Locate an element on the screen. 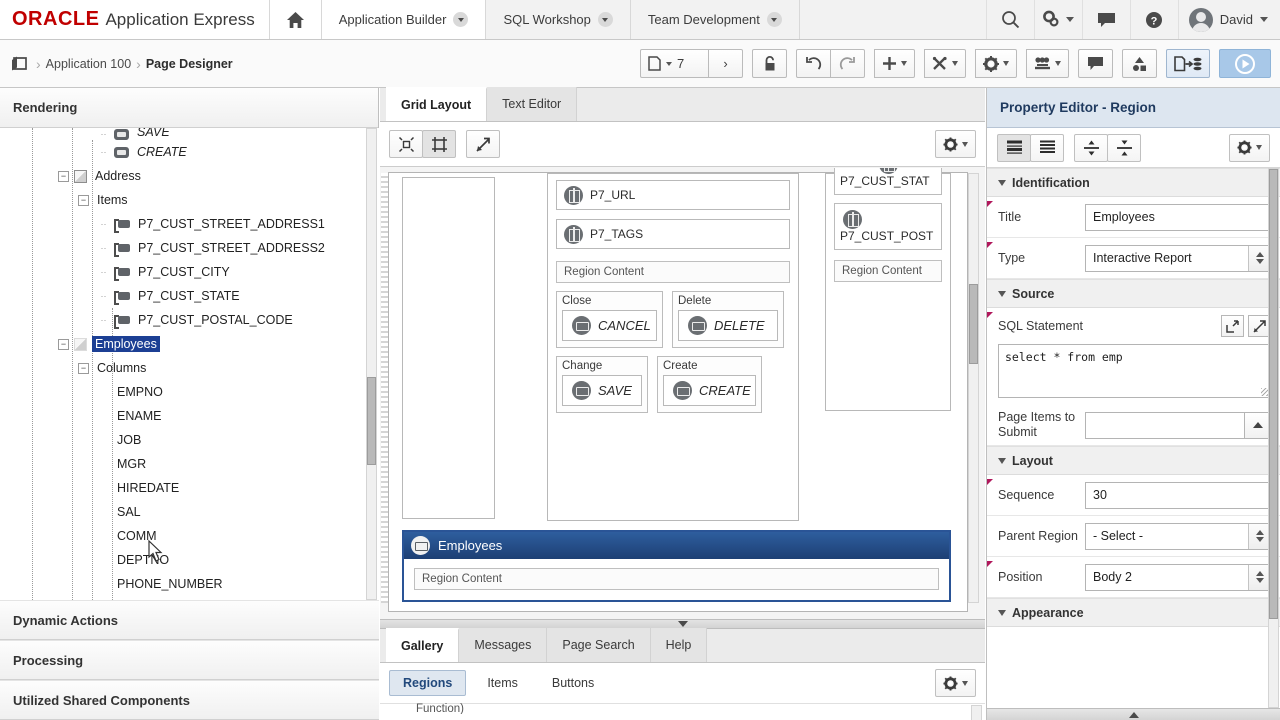 The height and width of the screenshot is (720, 1280). gallery-item-region-display-selector: Region Display Selector is located at coordinates (842, 712).